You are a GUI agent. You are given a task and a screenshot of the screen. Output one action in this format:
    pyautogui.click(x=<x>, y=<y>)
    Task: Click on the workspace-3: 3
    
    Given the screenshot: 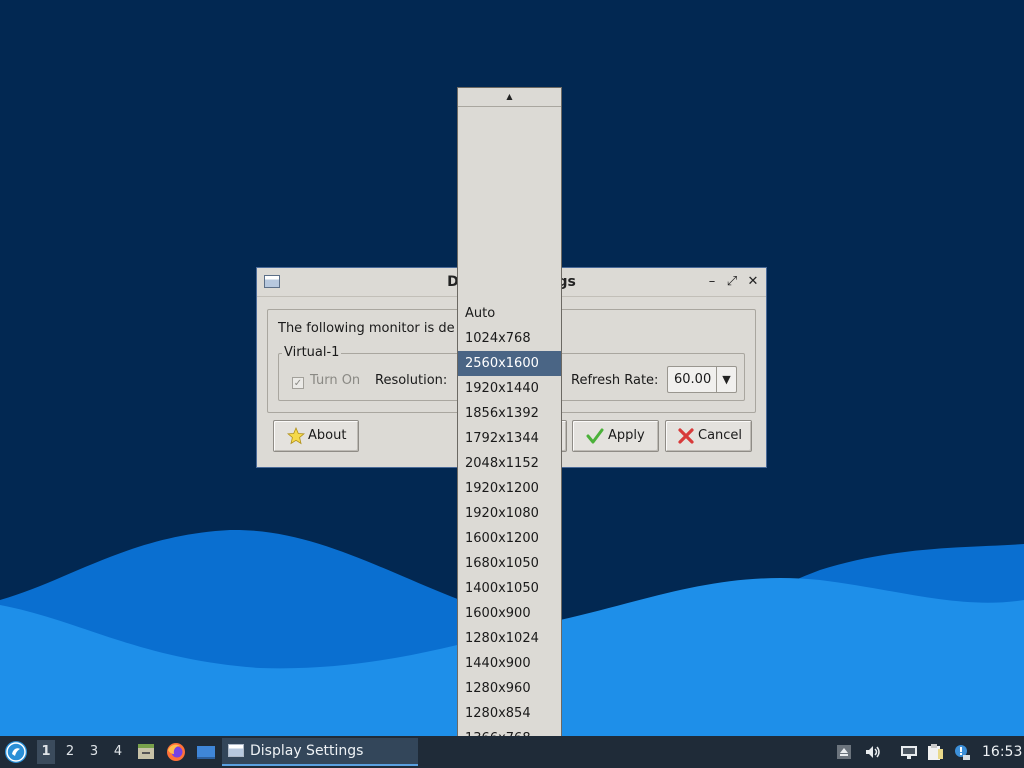 What is the action you would take?
    pyautogui.click(x=94, y=751)
    